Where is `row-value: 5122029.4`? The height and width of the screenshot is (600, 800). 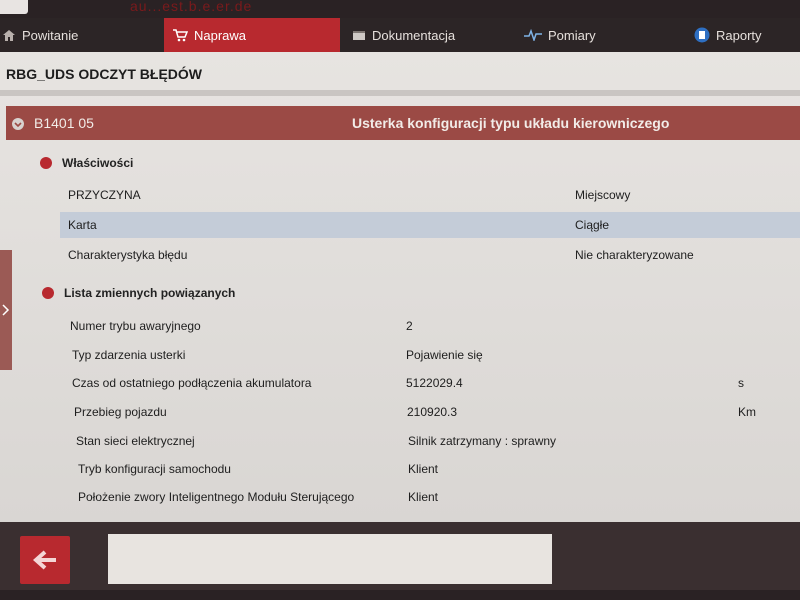
row-value: 5122029.4 is located at coordinates (434, 383).